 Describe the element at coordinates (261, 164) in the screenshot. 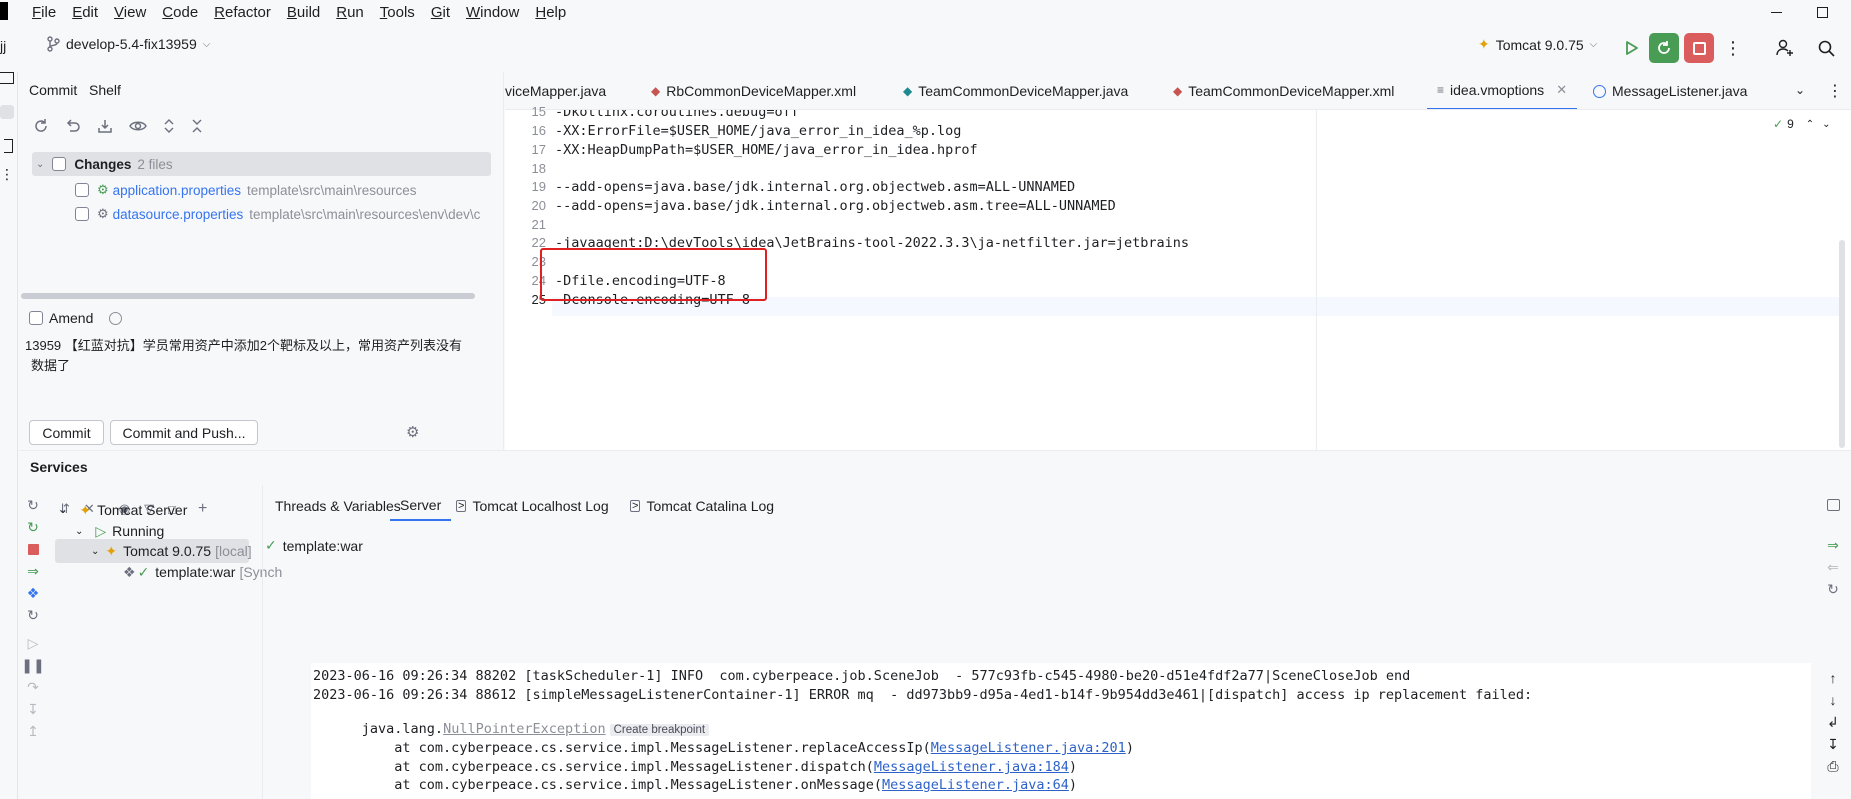

I see `changes-group-row: ⌄ Changes 2 files` at that location.